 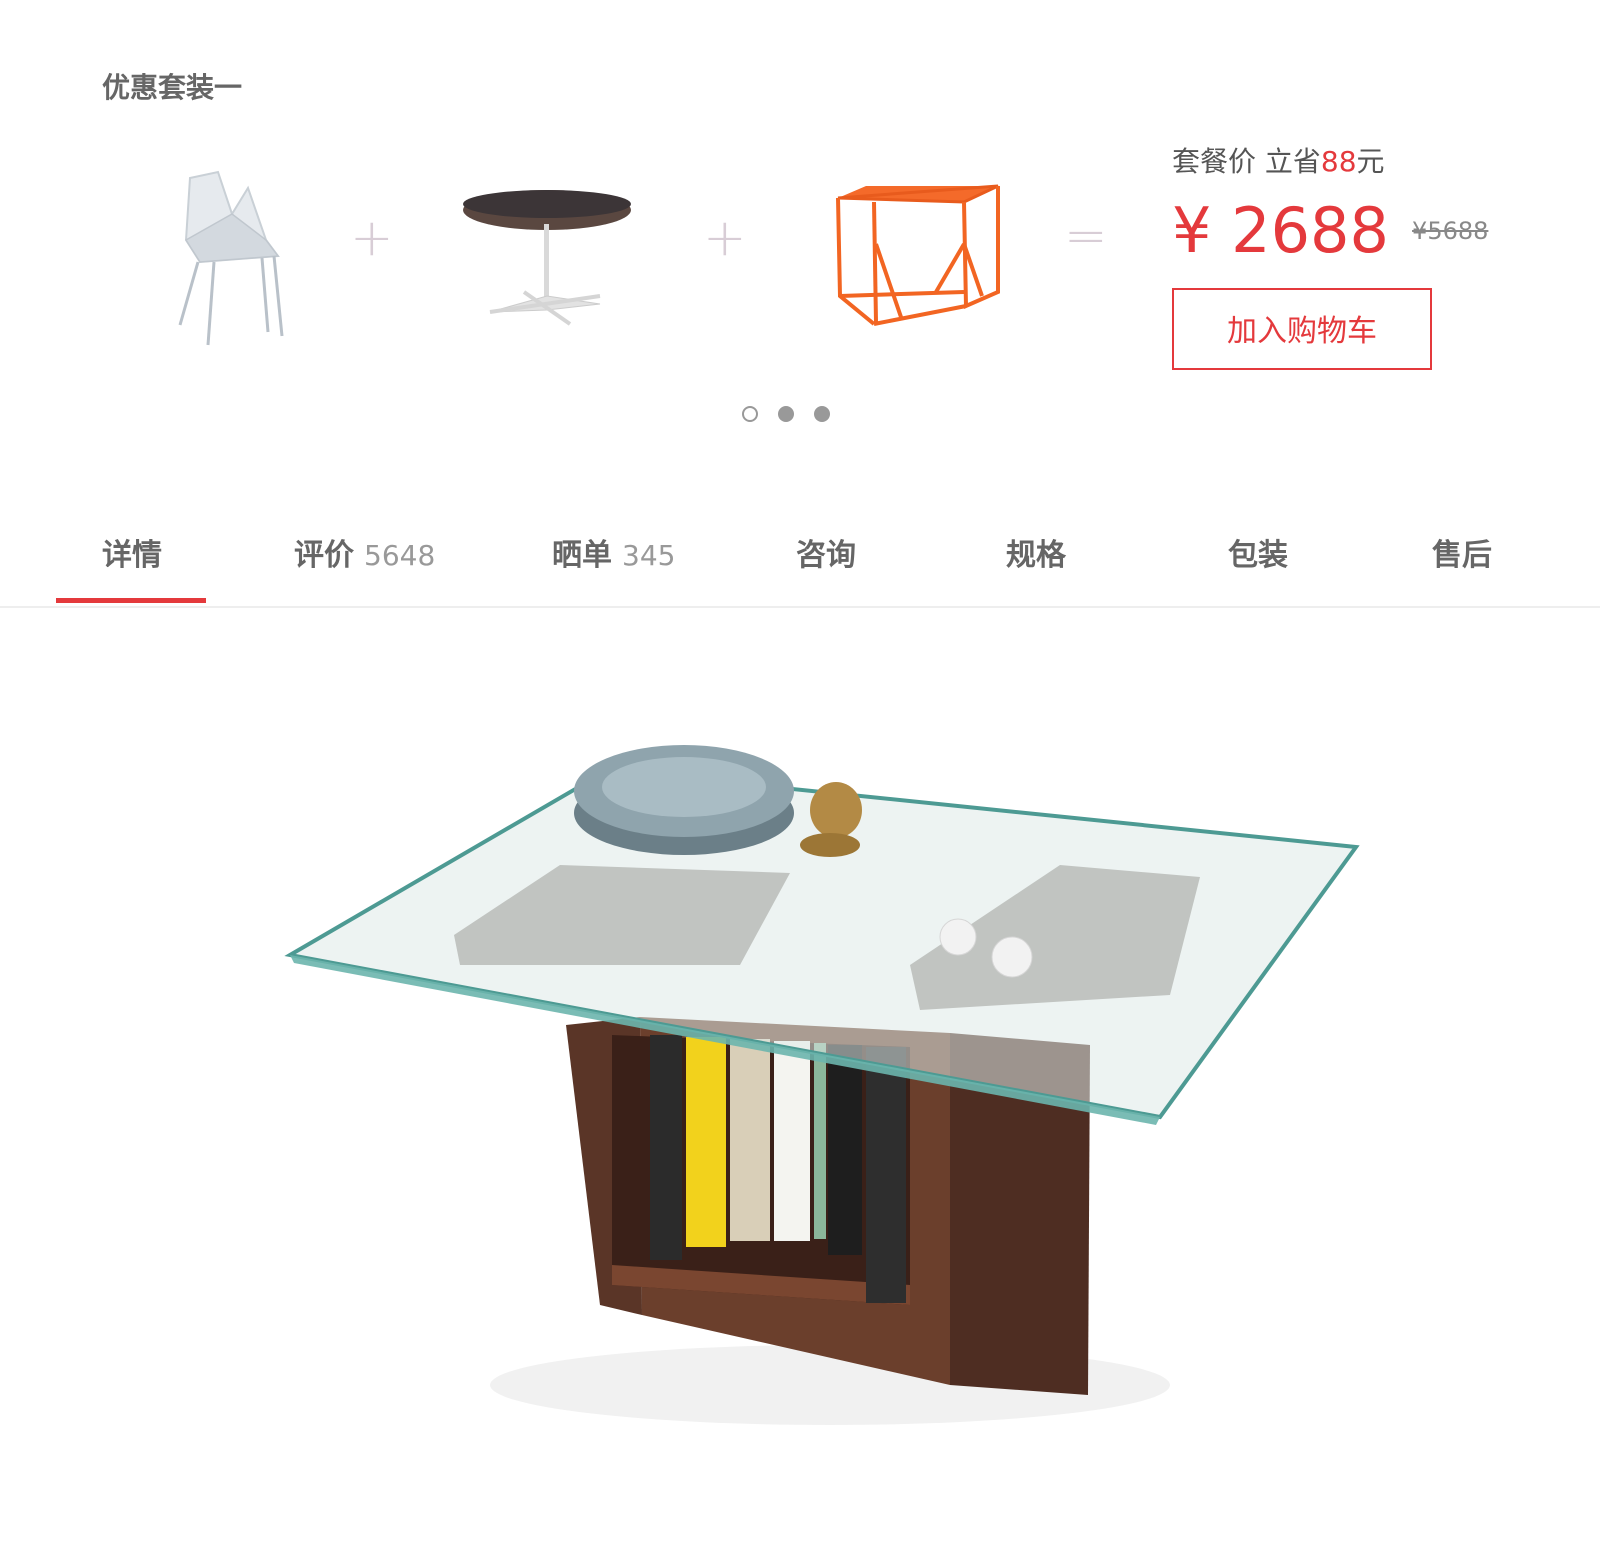 What do you see at coordinates (172, 87) in the screenshot?
I see `bundle-title: 优惠套装一` at bounding box center [172, 87].